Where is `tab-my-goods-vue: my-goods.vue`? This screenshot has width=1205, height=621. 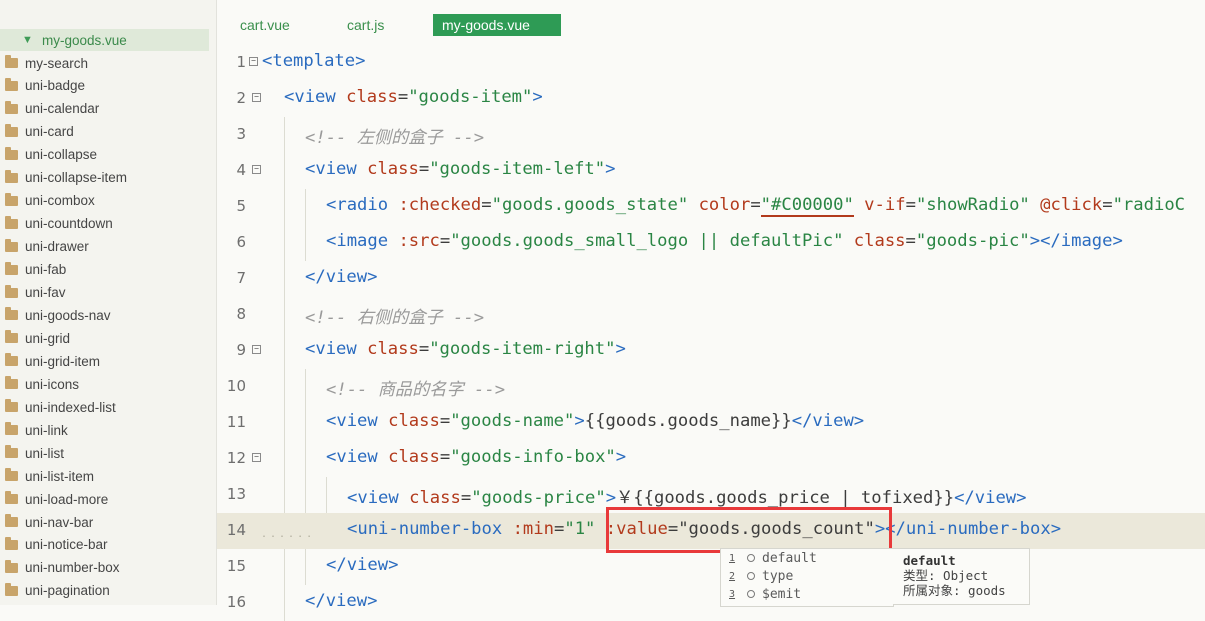 tab-my-goods-vue: my-goods.vue is located at coordinates (497, 25).